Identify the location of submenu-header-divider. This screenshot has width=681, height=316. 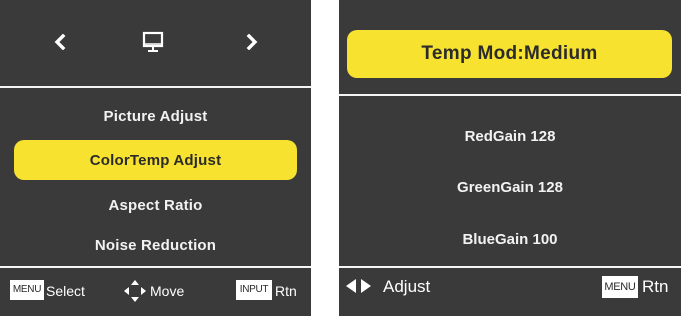
(510, 95).